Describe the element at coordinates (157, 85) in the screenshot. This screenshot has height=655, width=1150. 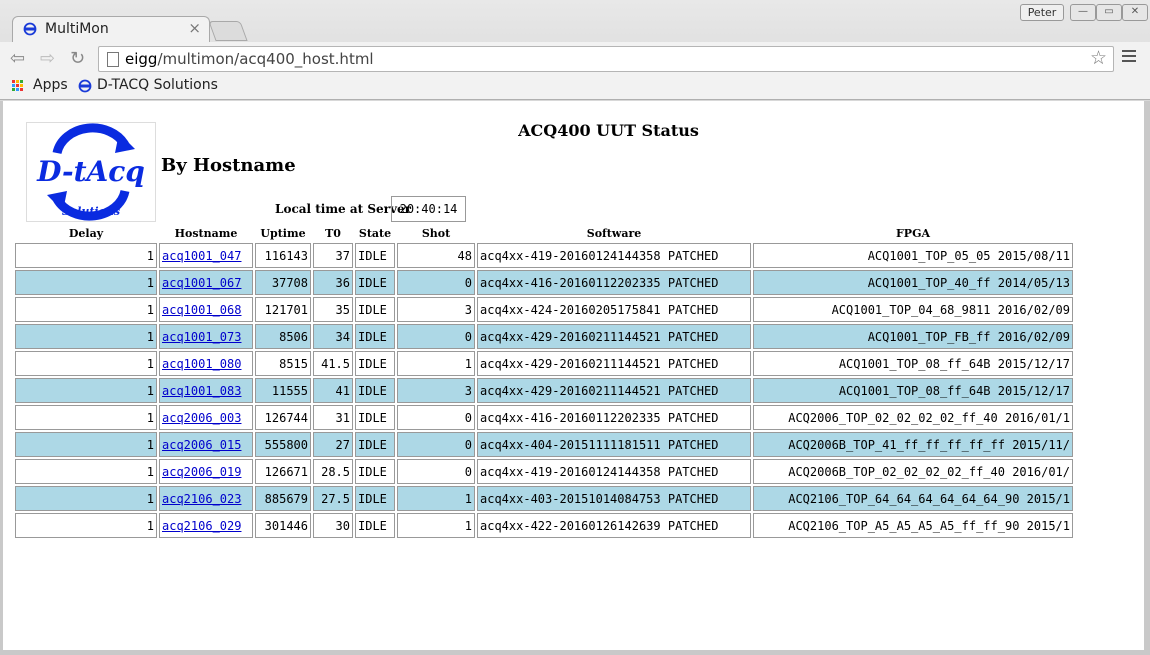
I see `bookmark-dtacq: D-TACQ Solutions` at that location.